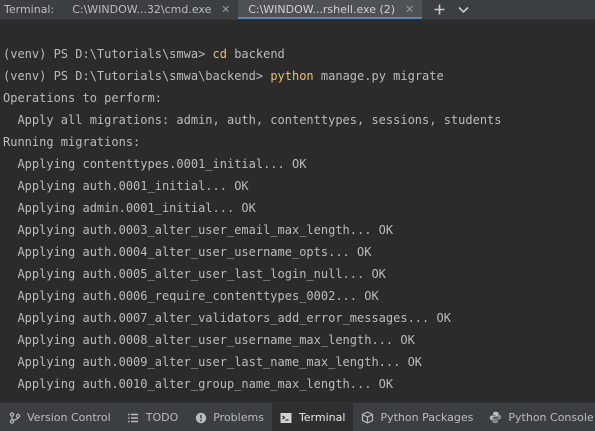 Image resolution: width=595 pixels, height=431 pixels. I want to click on terminal-line: (venv) PS D:\Tutorials\smwa> cd backend, so click(144, 54).